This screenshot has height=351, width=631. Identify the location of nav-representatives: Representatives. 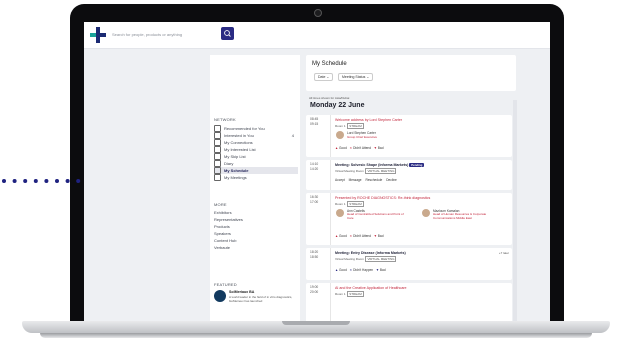
(256, 219).